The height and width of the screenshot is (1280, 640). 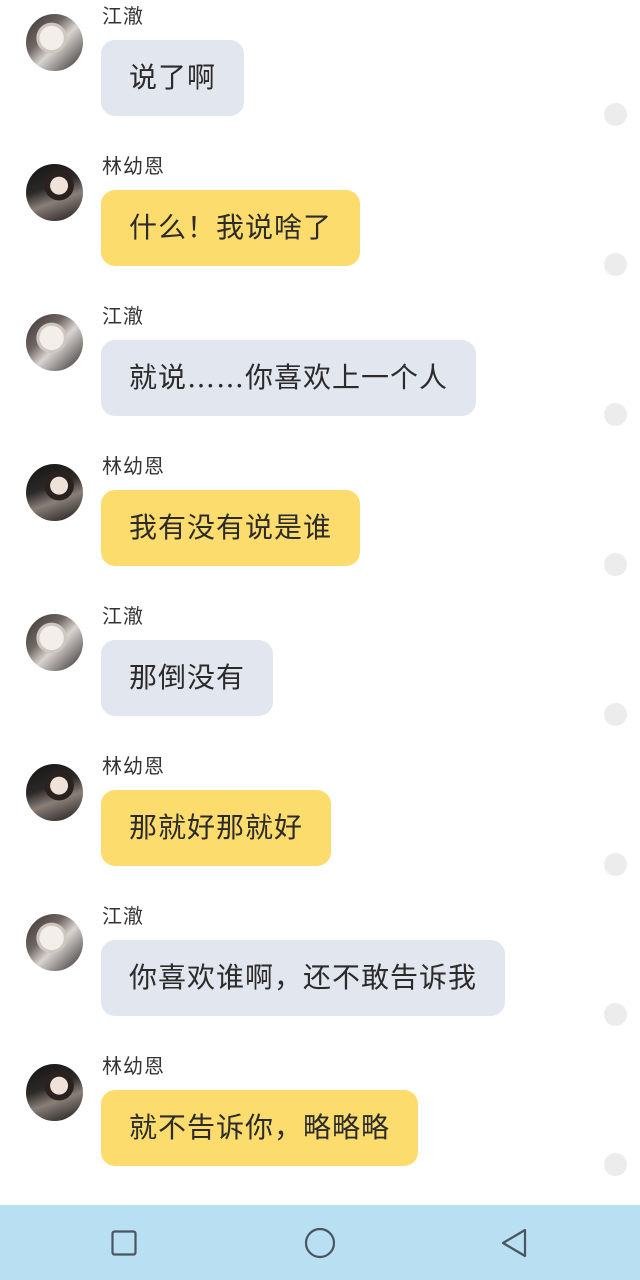 I want to click on message-bubble: 那倒没有, so click(x=187, y=678).